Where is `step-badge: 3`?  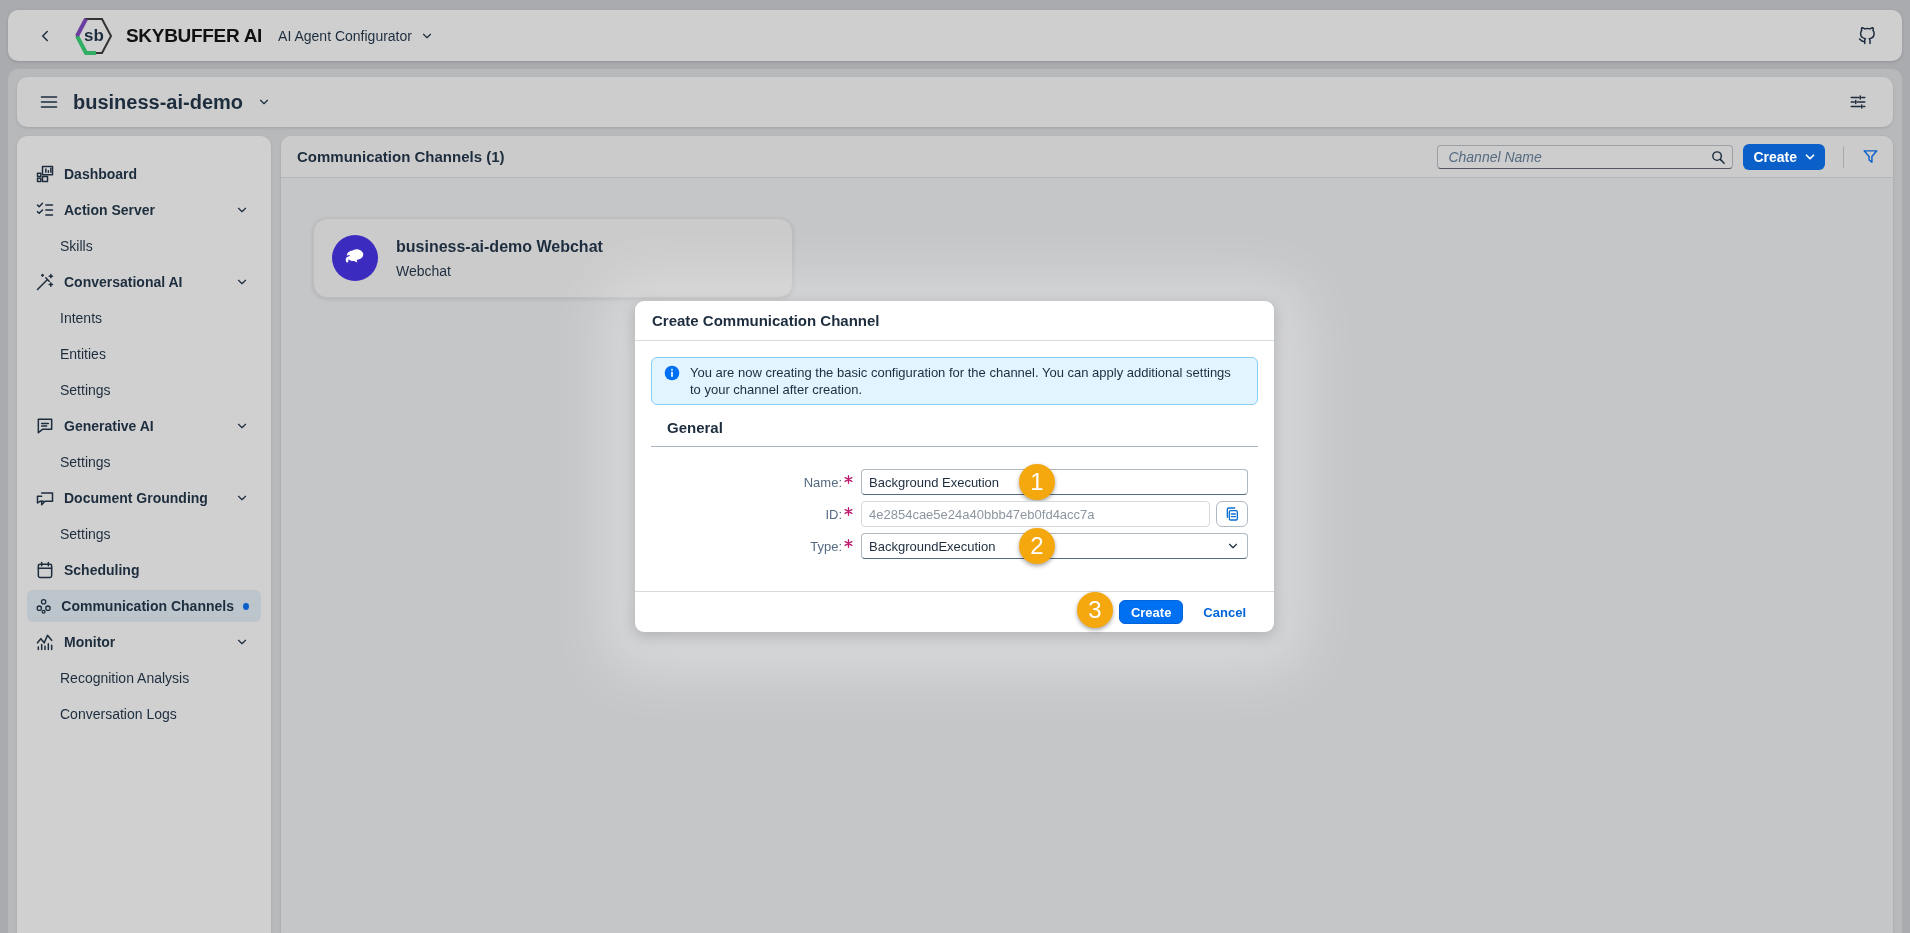 step-badge: 3 is located at coordinates (1094, 610).